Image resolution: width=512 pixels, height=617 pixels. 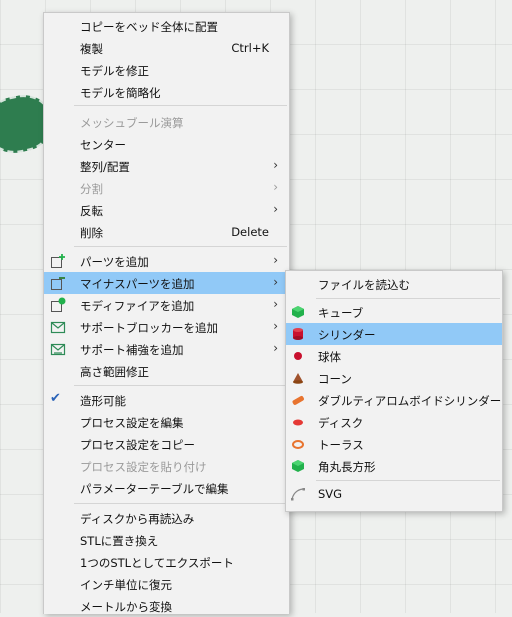 I want to click on support-enforcer-icon, so click(x=58, y=349).